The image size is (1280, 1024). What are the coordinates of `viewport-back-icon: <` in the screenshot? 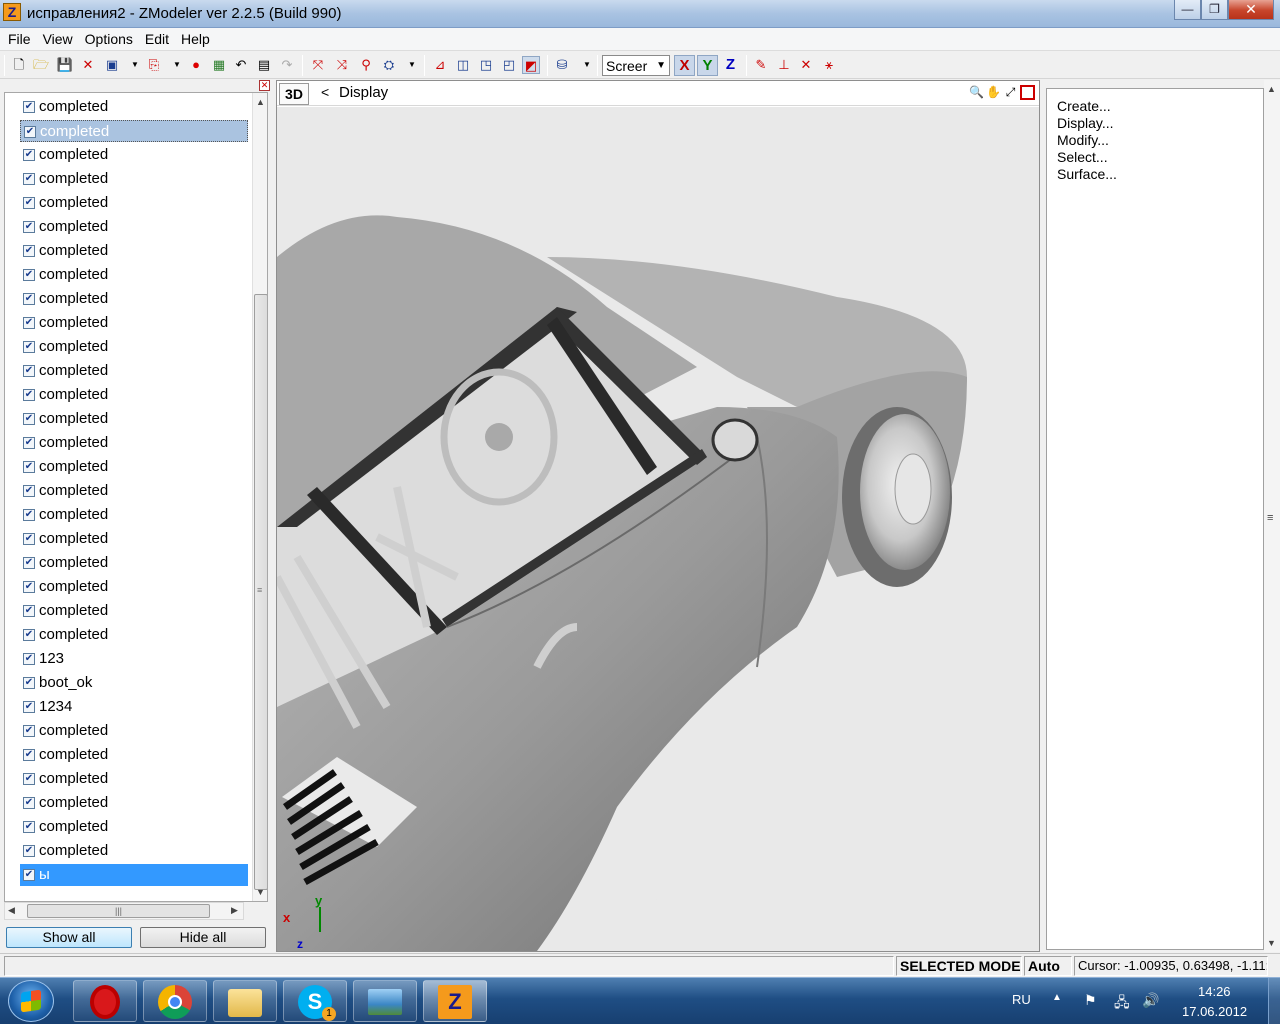 It's located at (325, 92).